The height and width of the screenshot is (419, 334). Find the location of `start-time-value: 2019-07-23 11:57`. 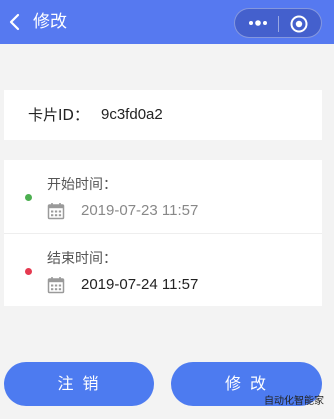

start-time-value: 2019-07-23 11:57 is located at coordinates (139, 211).